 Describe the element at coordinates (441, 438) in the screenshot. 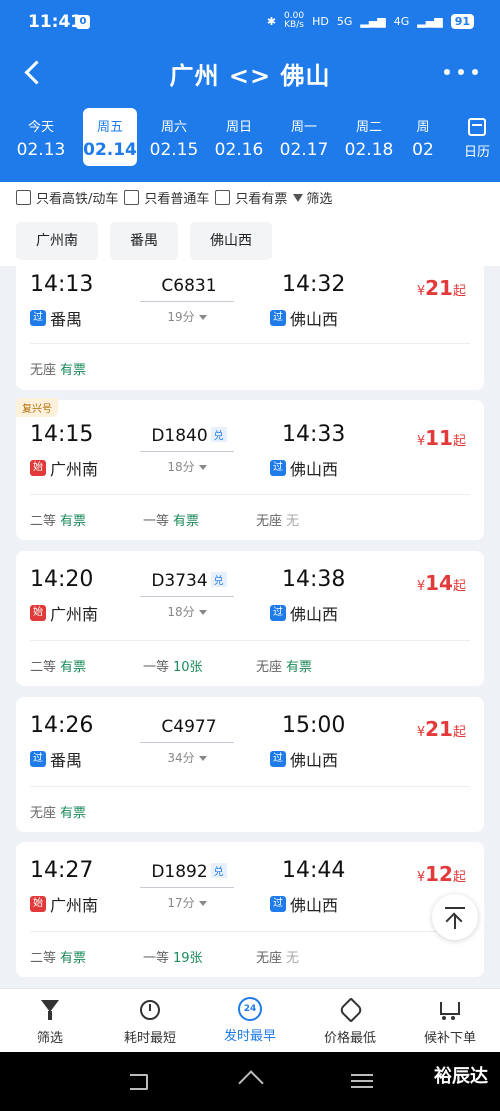

I see `price: ¥11起` at that location.